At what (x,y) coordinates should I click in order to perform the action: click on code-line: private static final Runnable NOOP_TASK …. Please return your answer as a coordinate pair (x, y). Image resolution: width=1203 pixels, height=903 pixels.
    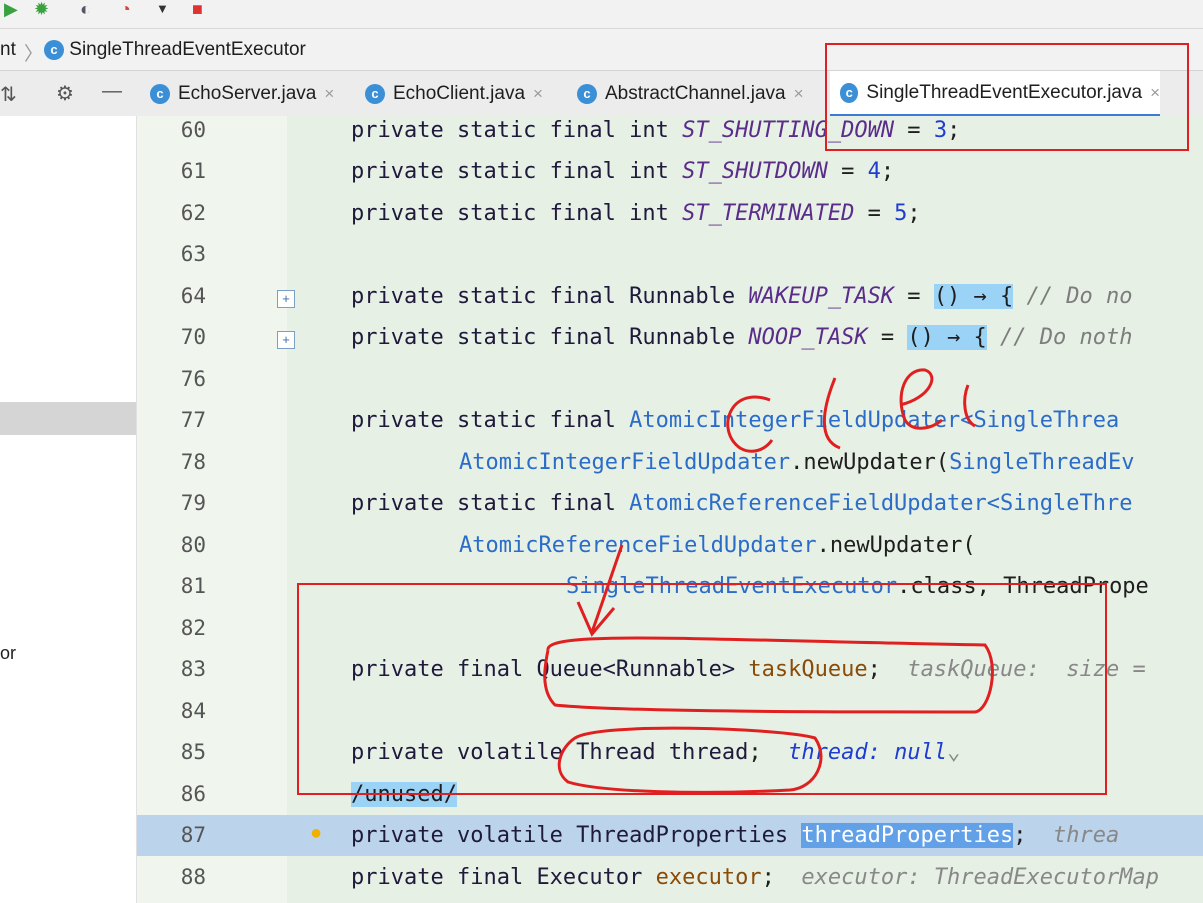
    Looking at the image, I should click on (742, 337).